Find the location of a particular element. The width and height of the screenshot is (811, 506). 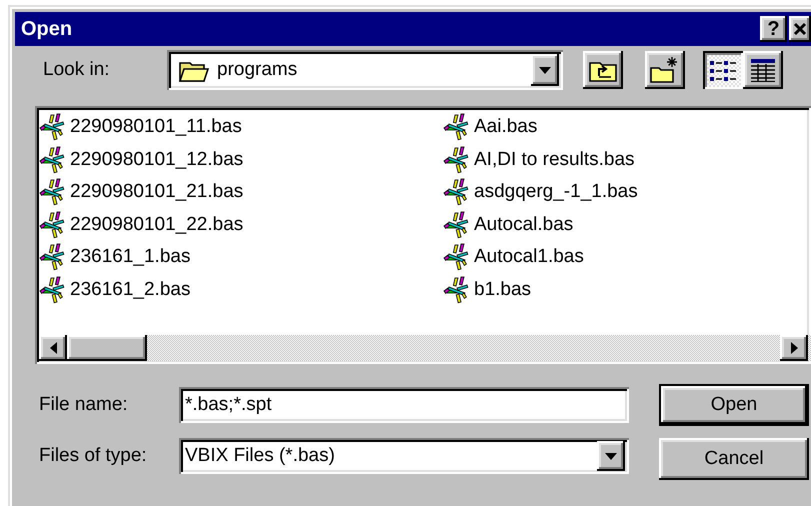

file-name: AI,DI to results.bas is located at coordinates (554, 159).